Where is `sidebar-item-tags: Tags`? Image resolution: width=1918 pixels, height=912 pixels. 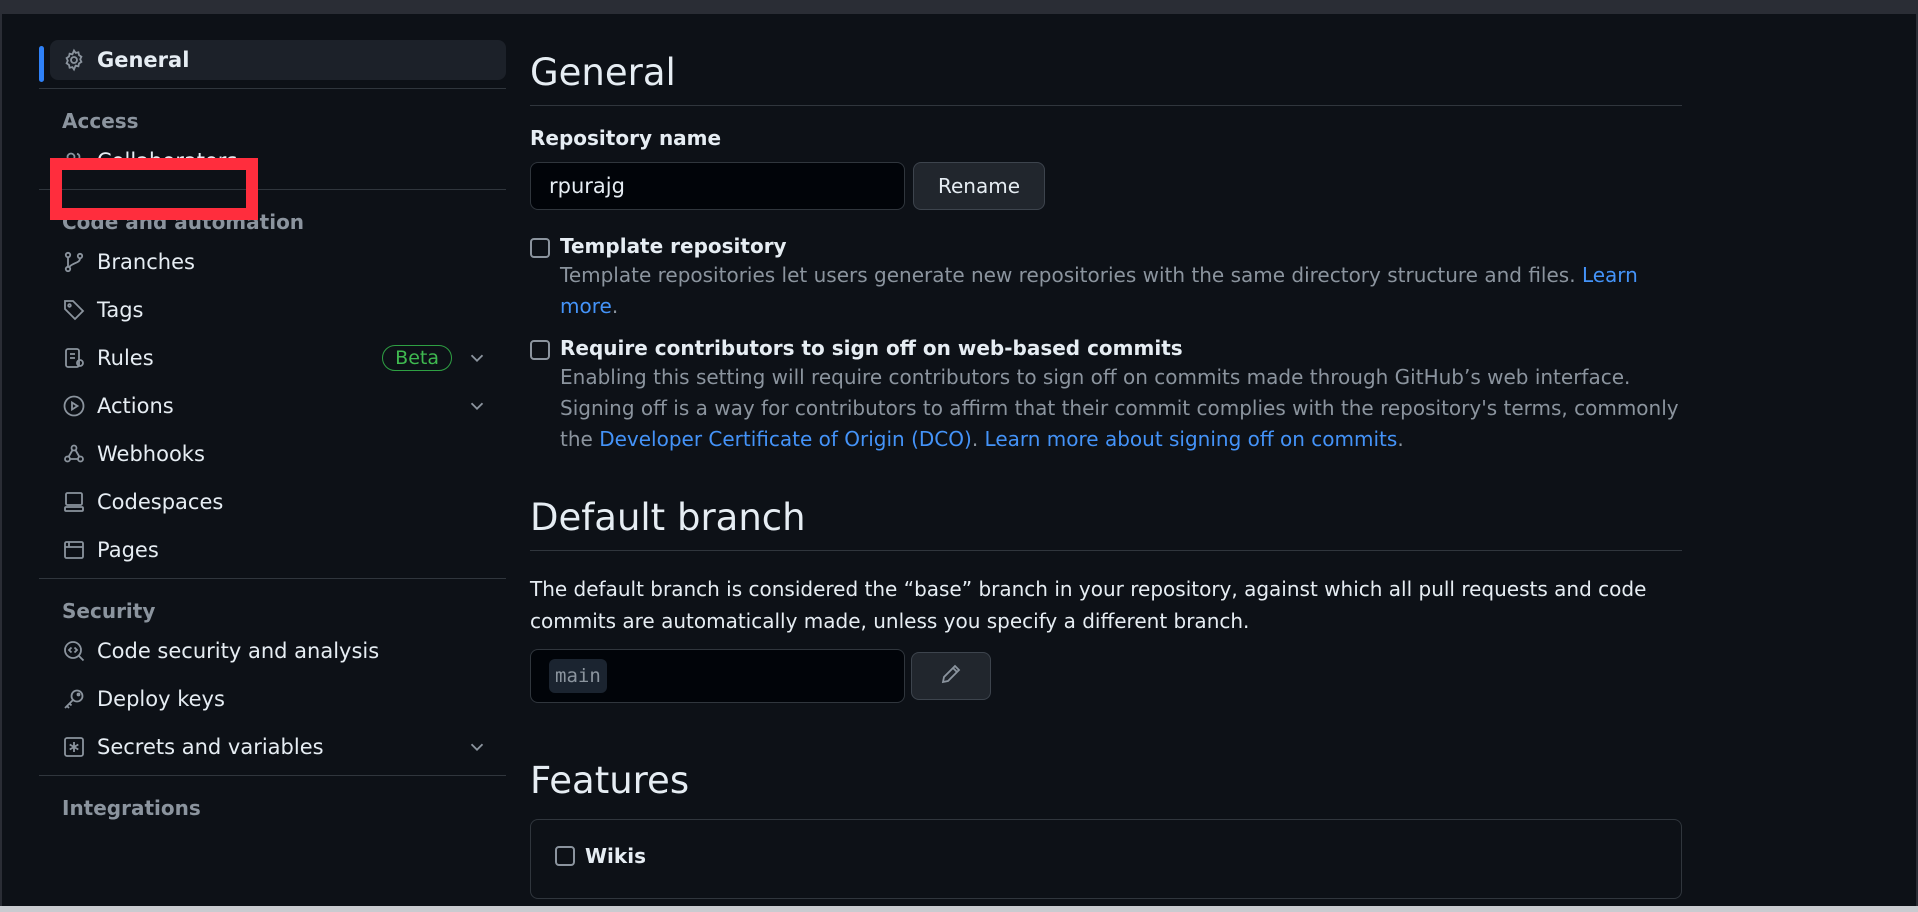 sidebar-item-tags: Tags is located at coordinates (272, 310).